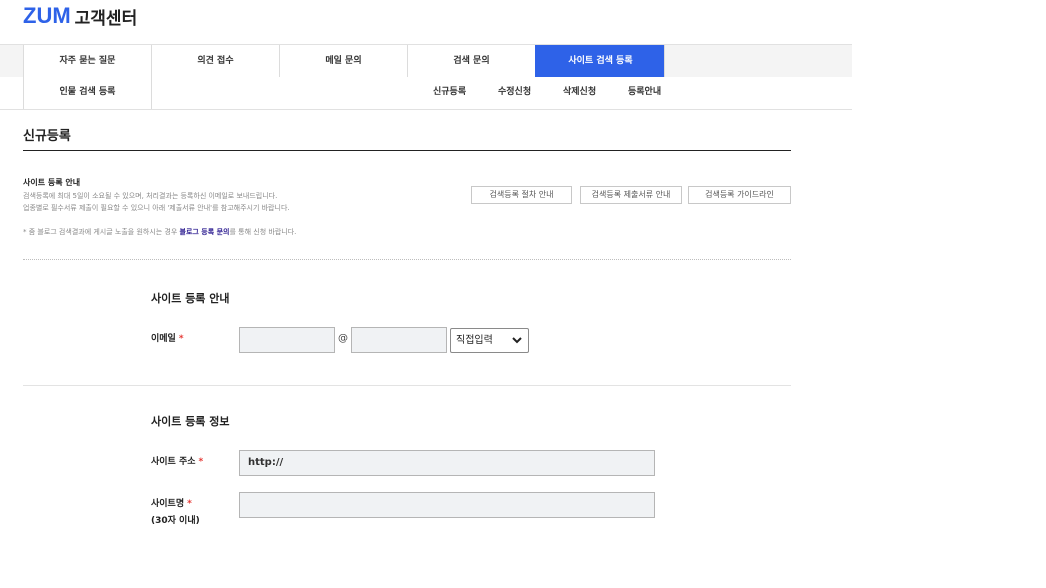 This screenshot has height=588, width=1046. I want to click on section-title-registration-guide: 사이트 등록 안내, so click(190, 298).